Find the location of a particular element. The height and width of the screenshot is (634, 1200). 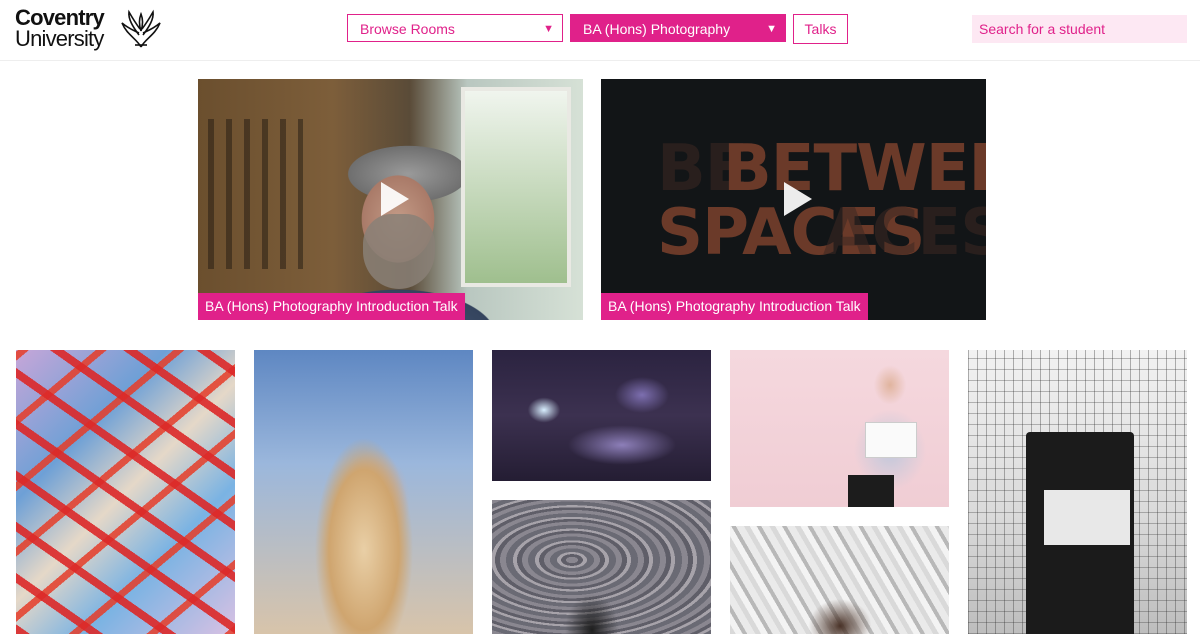

figure-trousers is located at coordinates (871, 491).